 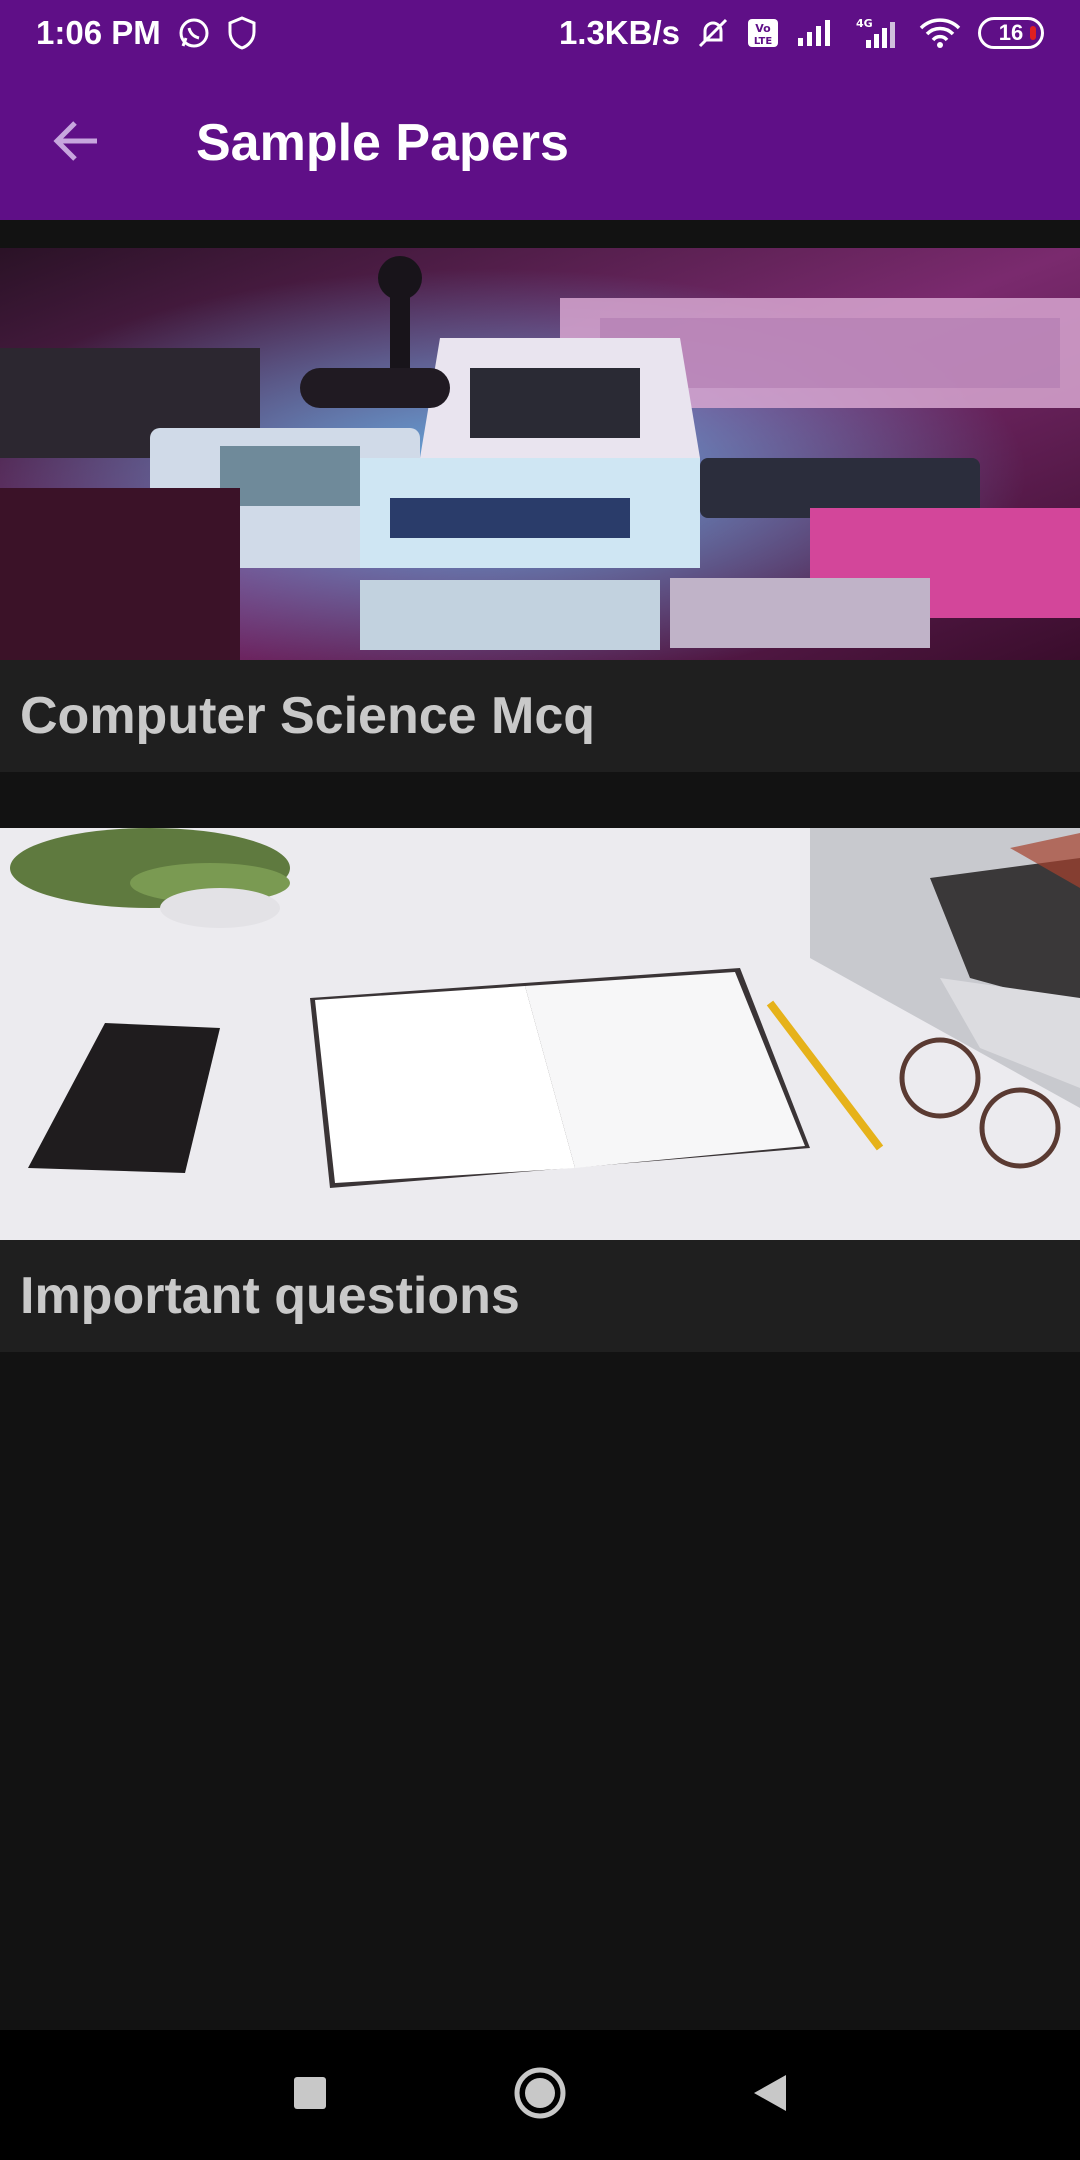 What do you see at coordinates (98, 32) in the screenshot?
I see `clock: 1:06 PM` at bounding box center [98, 32].